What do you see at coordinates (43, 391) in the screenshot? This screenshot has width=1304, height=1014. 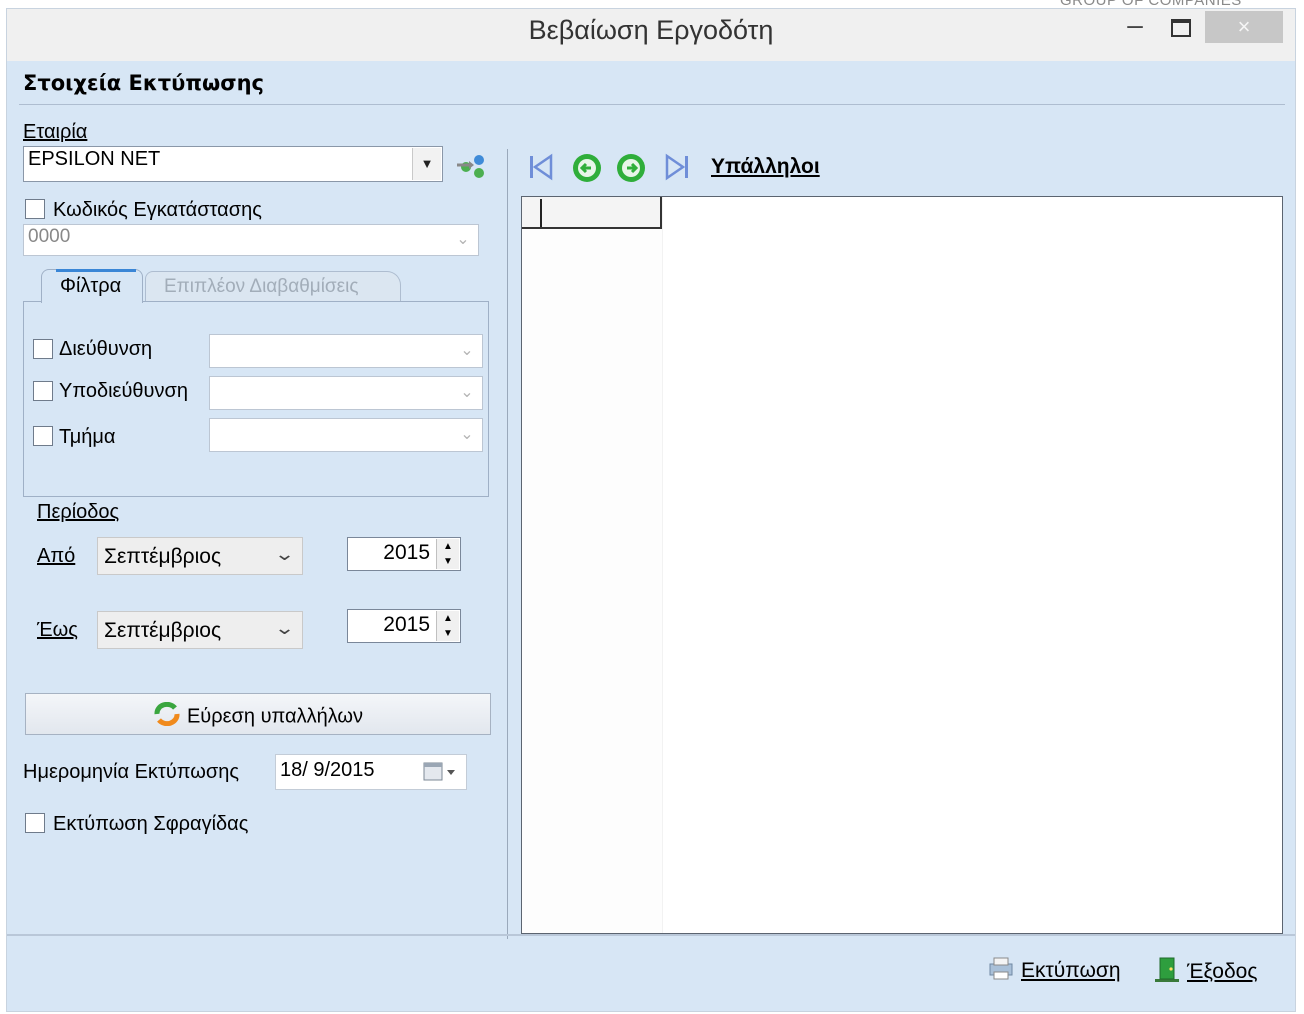 I see `subaddress-checkbox` at bounding box center [43, 391].